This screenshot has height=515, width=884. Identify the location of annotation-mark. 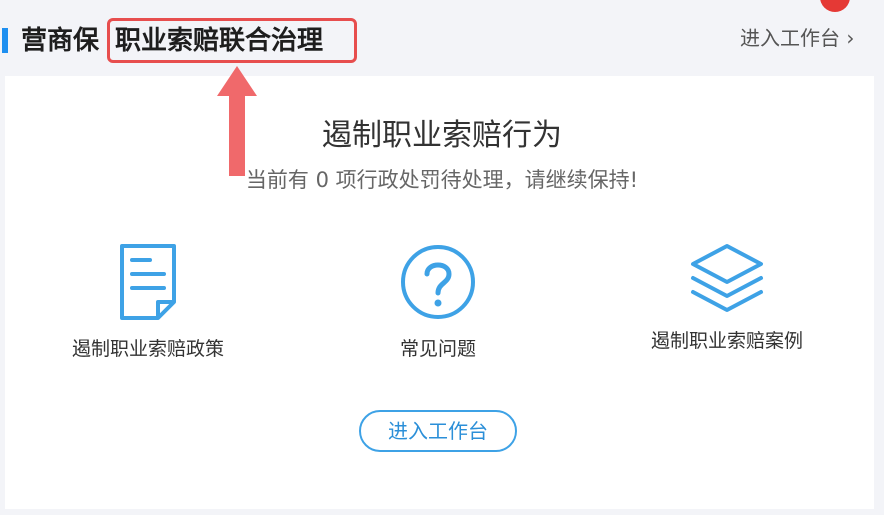
(835, 6).